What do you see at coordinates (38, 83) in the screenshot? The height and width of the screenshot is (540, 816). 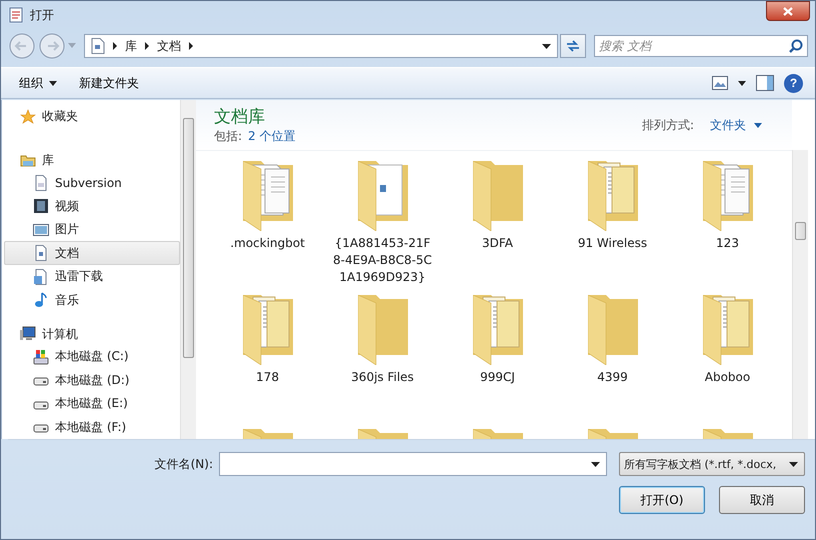 I see `organize-menu-button: 组织` at bounding box center [38, 83].